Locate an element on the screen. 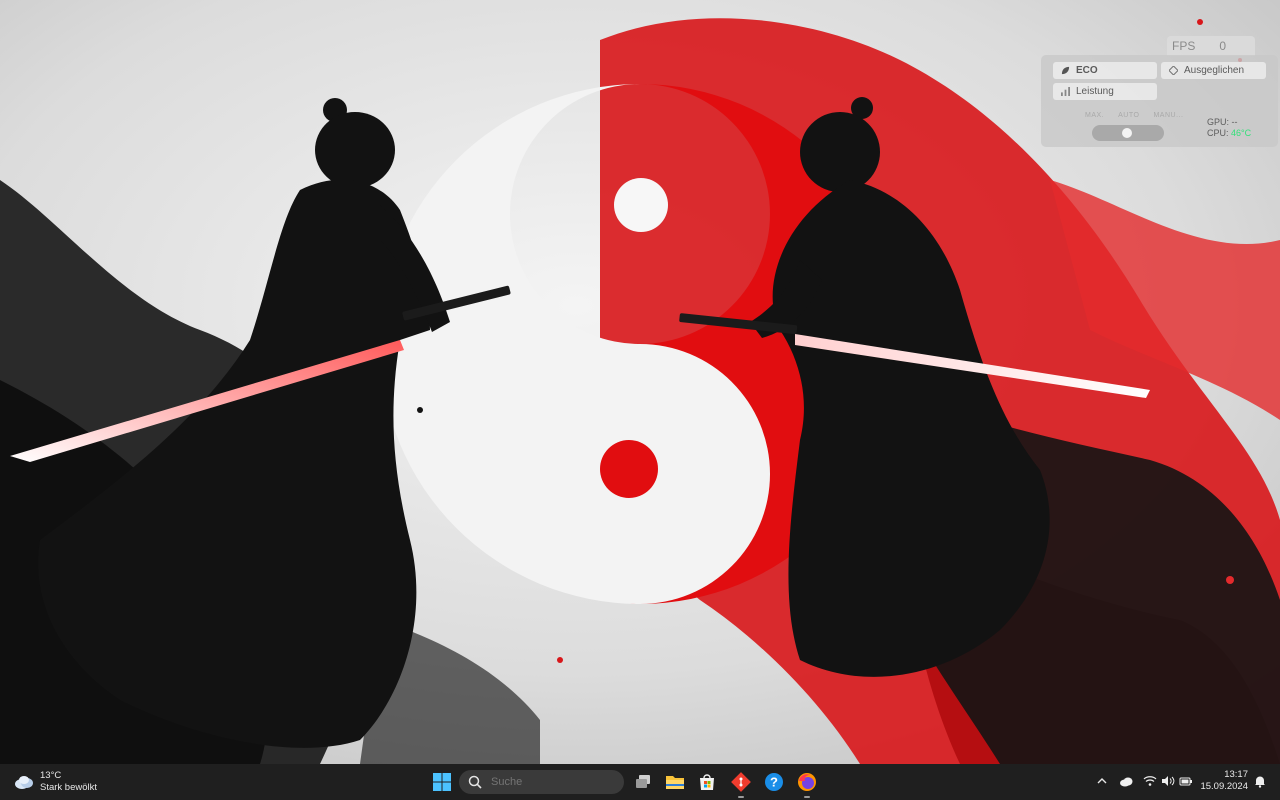  file-explorer-icon is located at coordinates (675, 782).